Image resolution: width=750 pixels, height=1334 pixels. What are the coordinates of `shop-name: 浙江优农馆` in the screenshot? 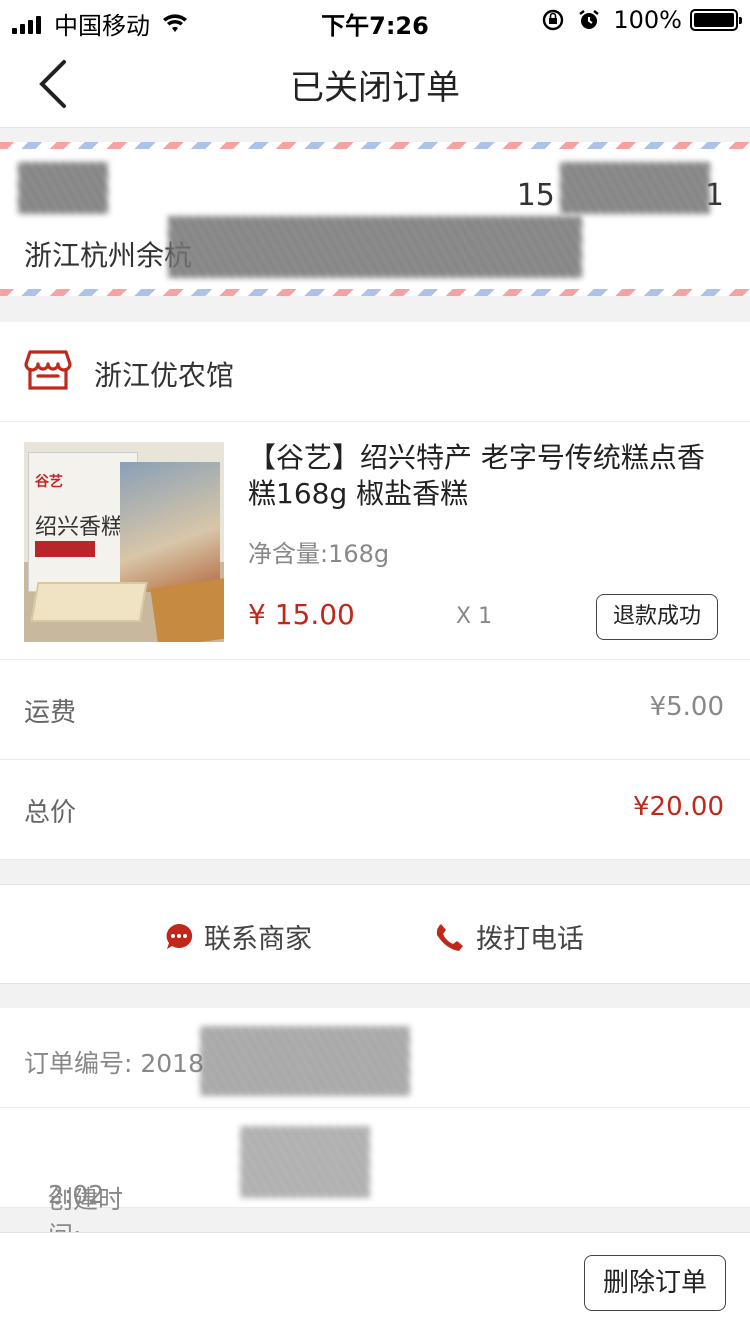 It's located at (164, 375).